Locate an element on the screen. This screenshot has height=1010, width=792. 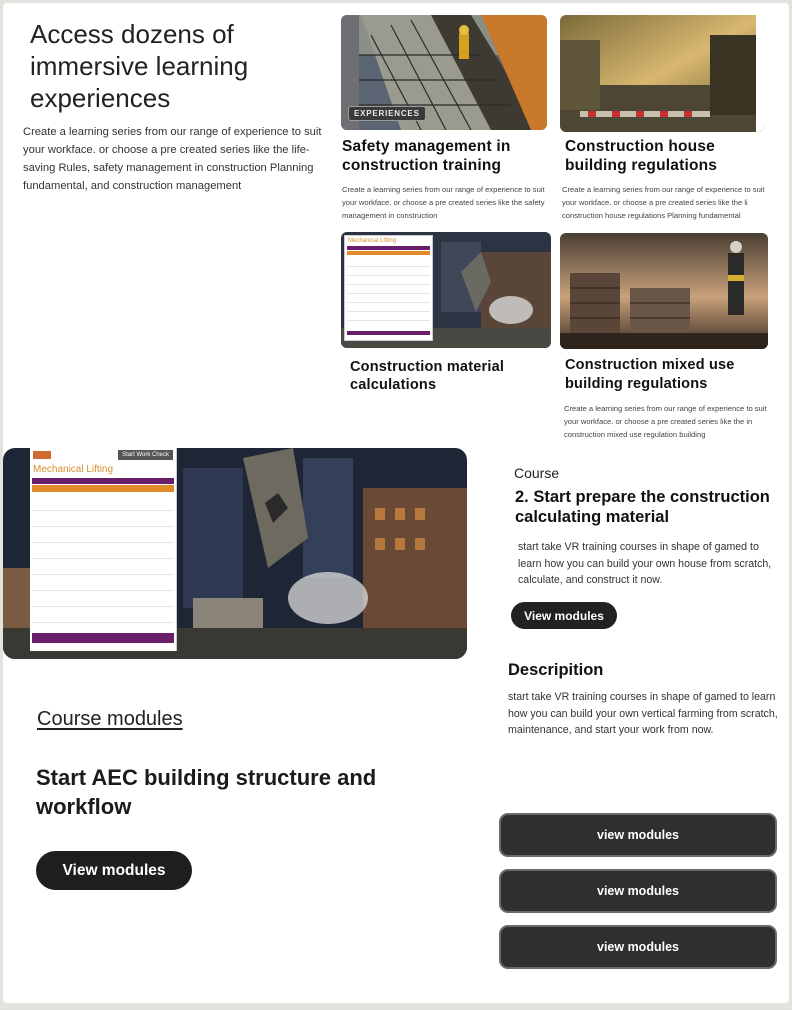
card-image-house is located at coordinates (662, 73).